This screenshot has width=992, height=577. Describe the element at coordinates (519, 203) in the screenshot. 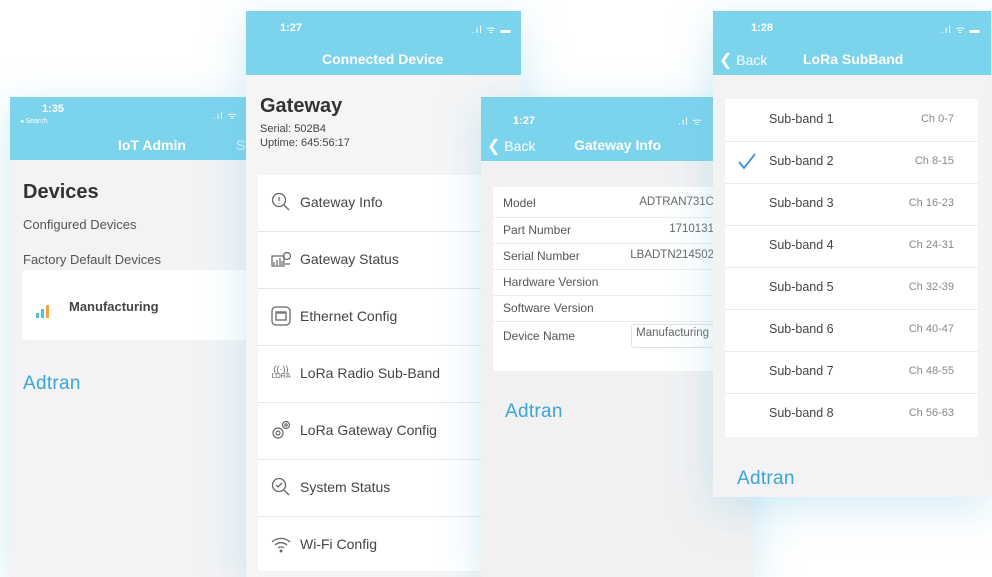

I see `info-key: Model` at that location.